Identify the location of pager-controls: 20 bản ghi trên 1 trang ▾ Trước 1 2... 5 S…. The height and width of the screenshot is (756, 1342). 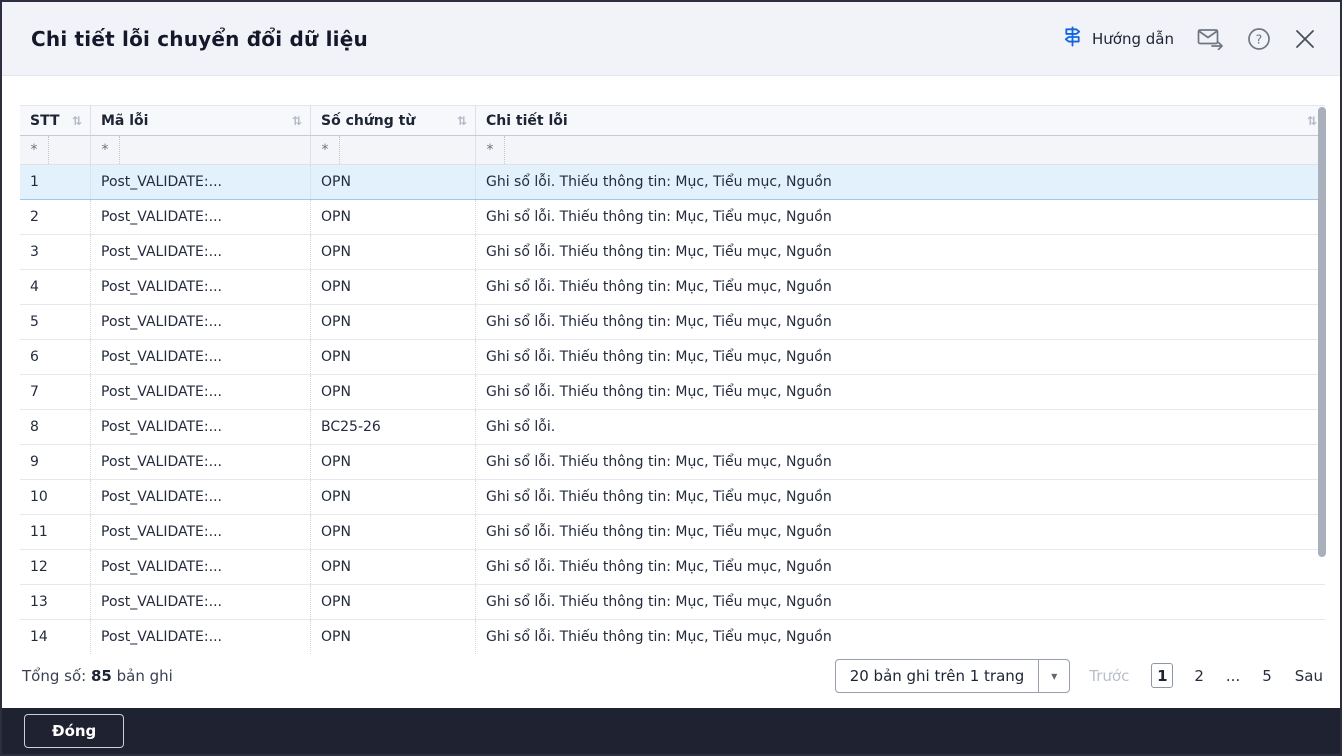
(1078, 675).